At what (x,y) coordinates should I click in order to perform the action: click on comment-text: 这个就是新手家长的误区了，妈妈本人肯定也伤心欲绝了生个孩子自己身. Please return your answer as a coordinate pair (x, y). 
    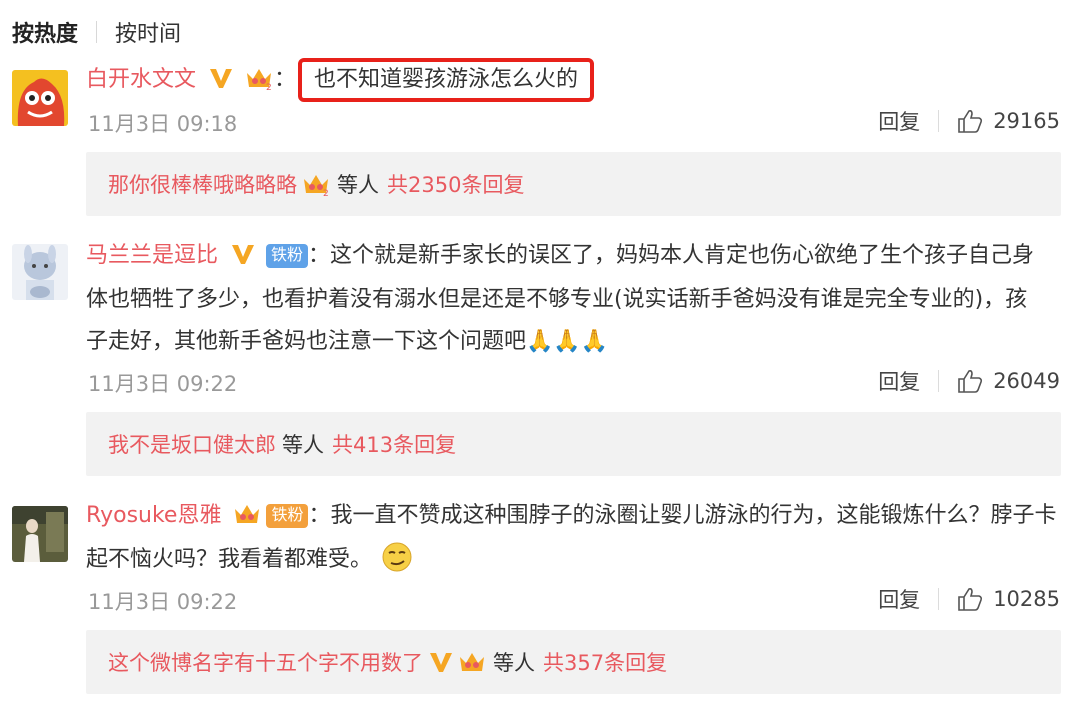
    Looking at the image, I should click on (682, 255).